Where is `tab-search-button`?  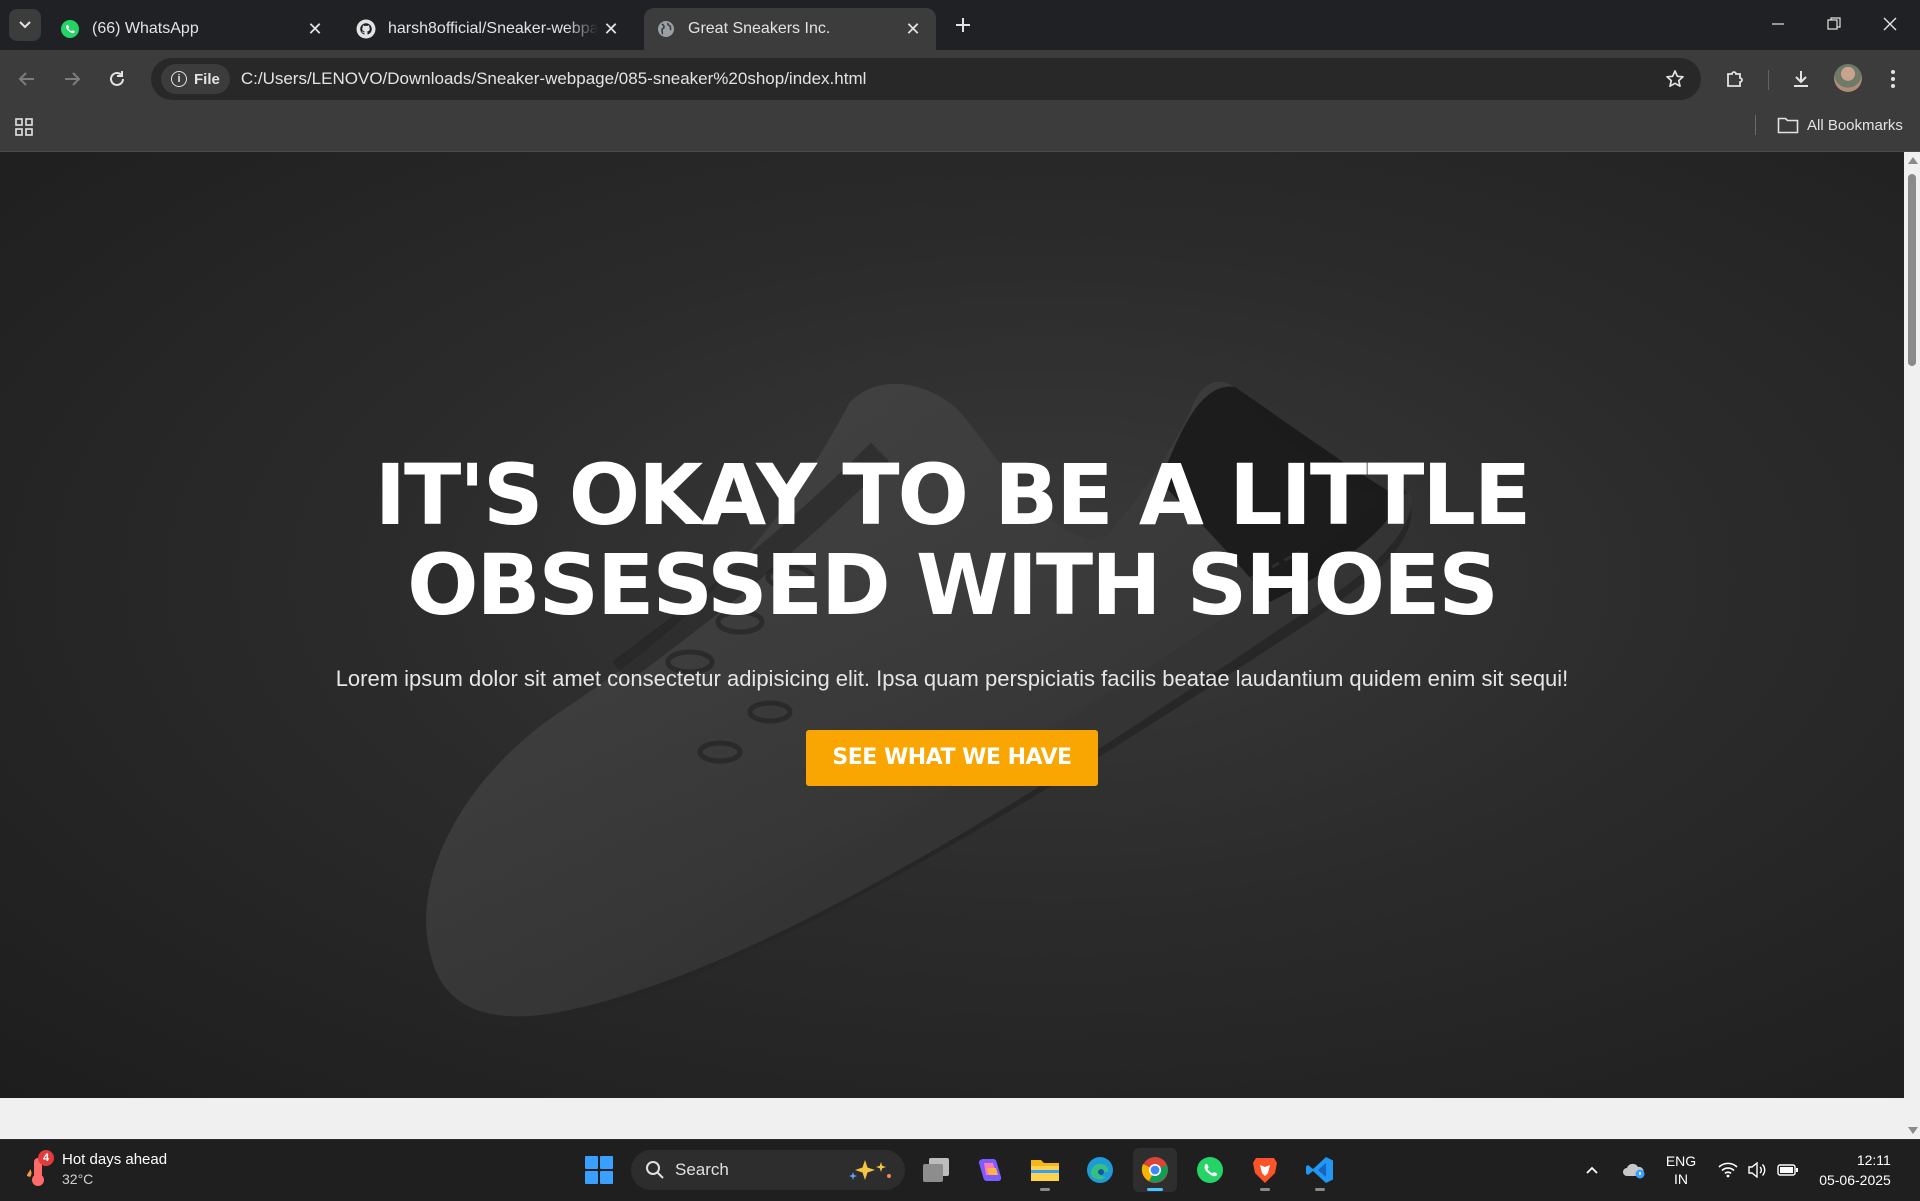
tab-search-button is located at coordinates (25, 25).